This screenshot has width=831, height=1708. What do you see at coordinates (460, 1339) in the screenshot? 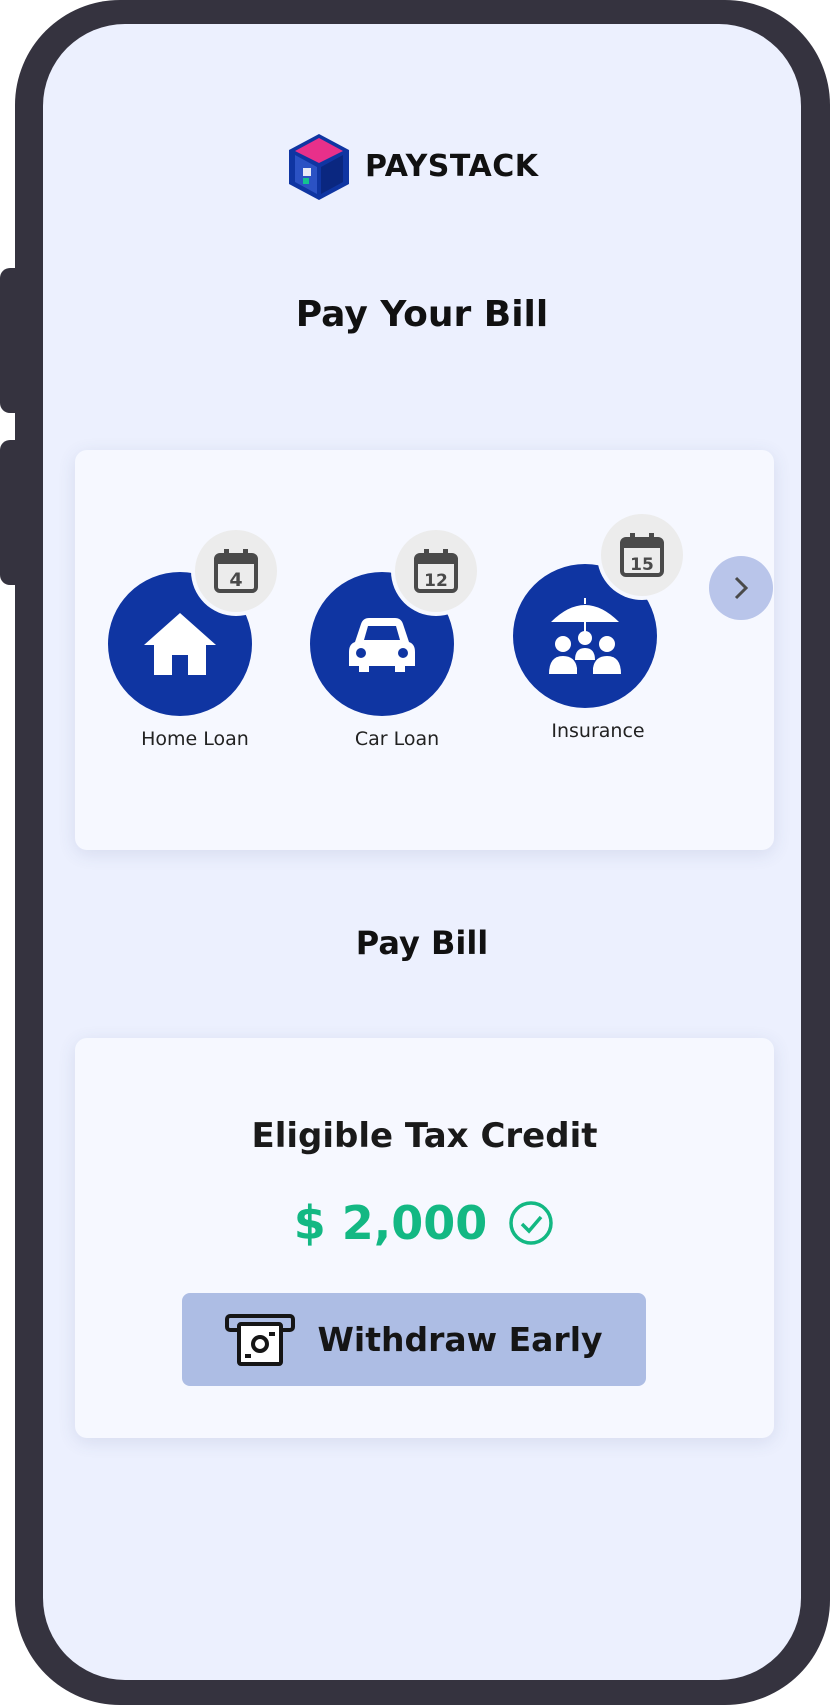
I see `withdraw-early-label: Withdraw Early` at bounding box center [460, 1339].